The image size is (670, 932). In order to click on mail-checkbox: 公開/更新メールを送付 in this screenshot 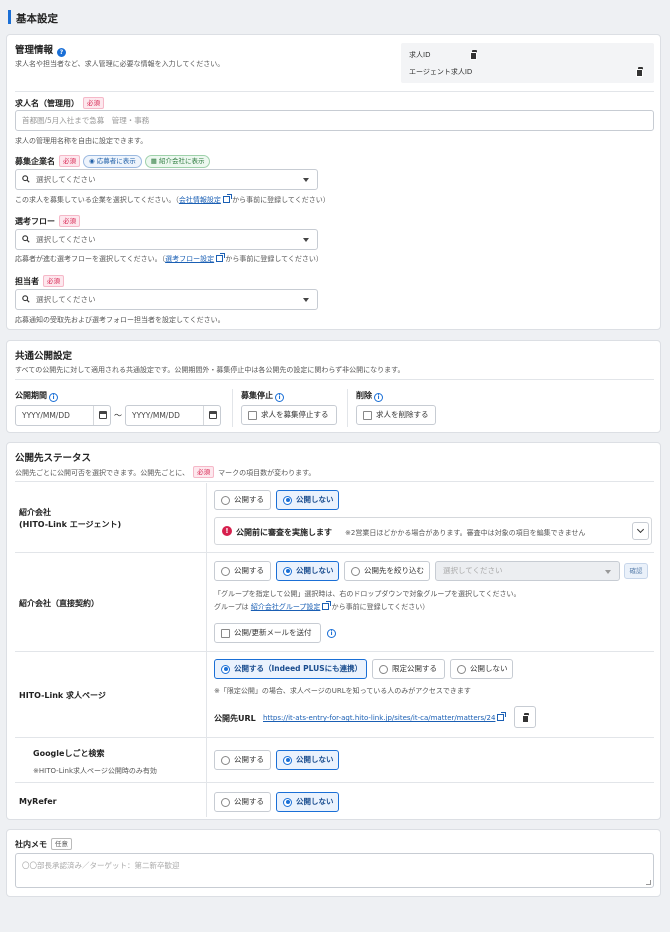, I will do `click(267, 633)`.